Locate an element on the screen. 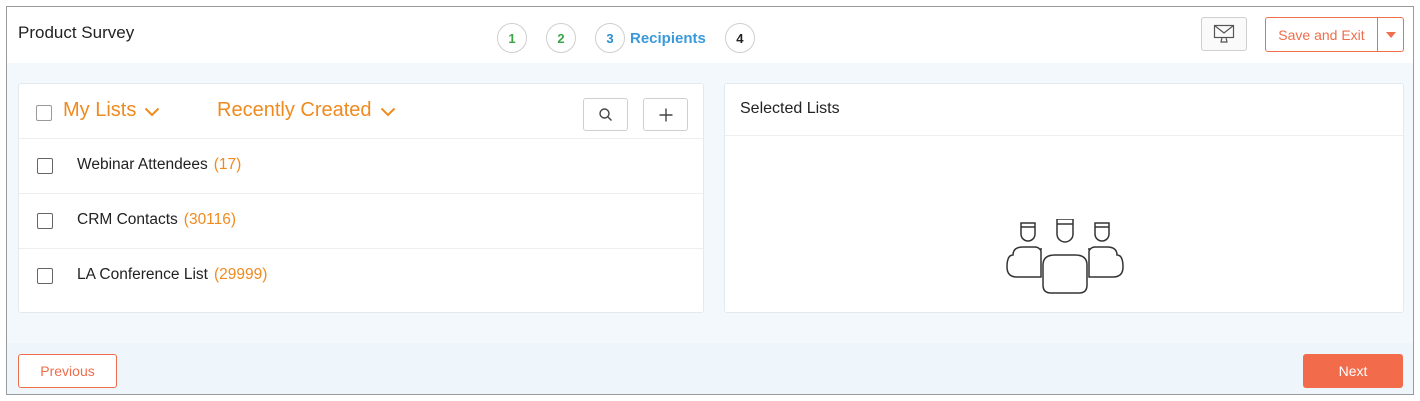 The height and width of the screenshot is (401, 1420). monitor-mail-icon is located at coordinates (1224, 33).